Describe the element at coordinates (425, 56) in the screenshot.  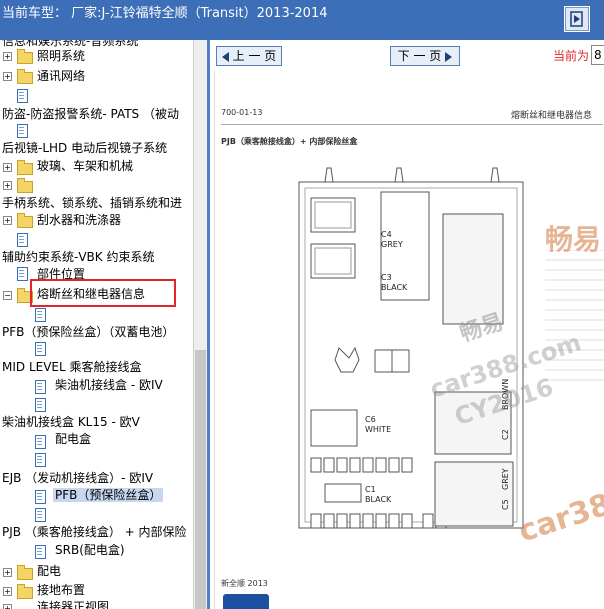
I see `next-page-button: 下 一 页` at that location.